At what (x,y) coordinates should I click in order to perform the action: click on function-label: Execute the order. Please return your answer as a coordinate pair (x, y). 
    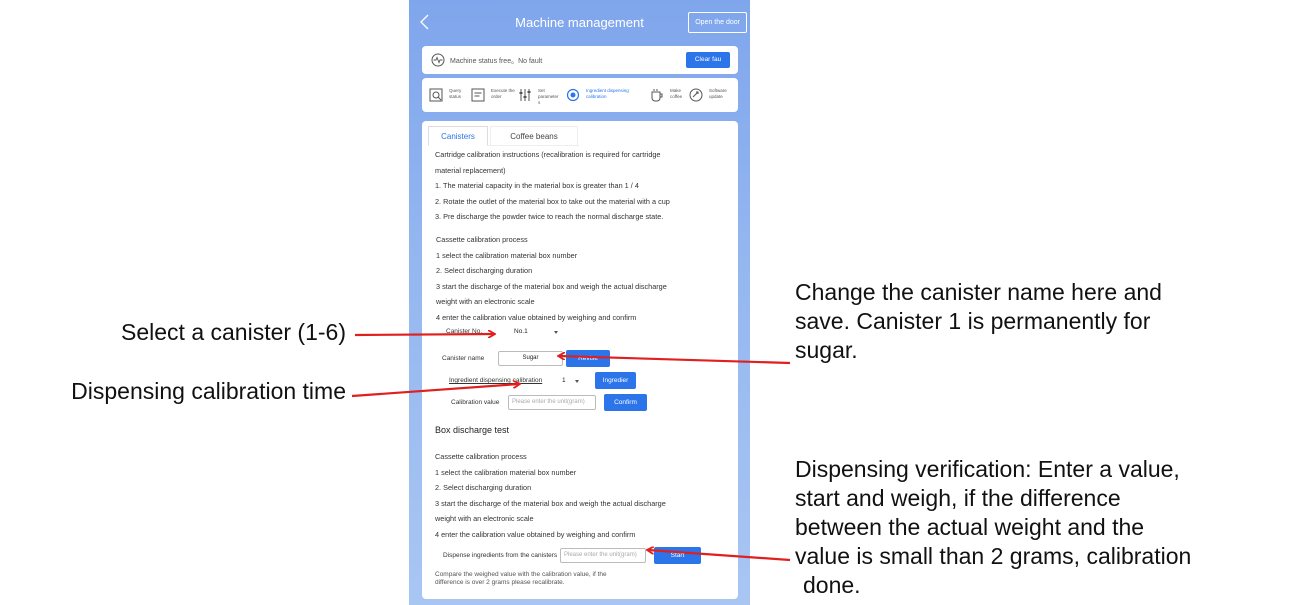
    Looking at the image, I should click on (503, 93).